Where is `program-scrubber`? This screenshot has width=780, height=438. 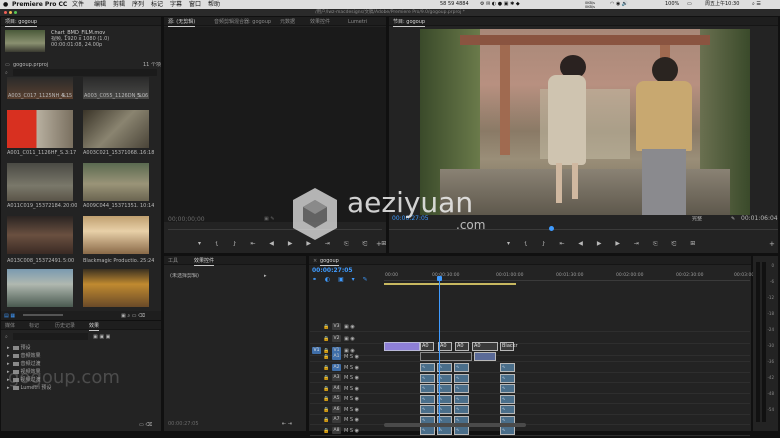
program-scrubber is located at coordinates (583, 229).